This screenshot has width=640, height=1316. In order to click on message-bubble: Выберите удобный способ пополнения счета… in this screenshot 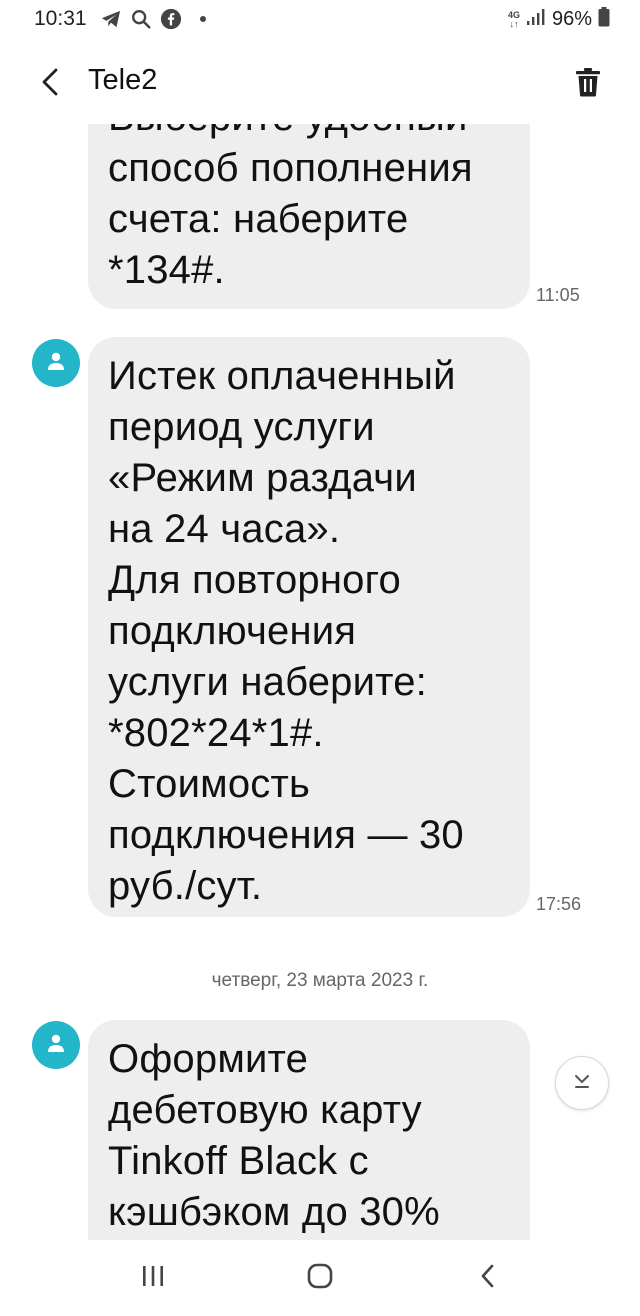, I will do `click(309, 216)`.